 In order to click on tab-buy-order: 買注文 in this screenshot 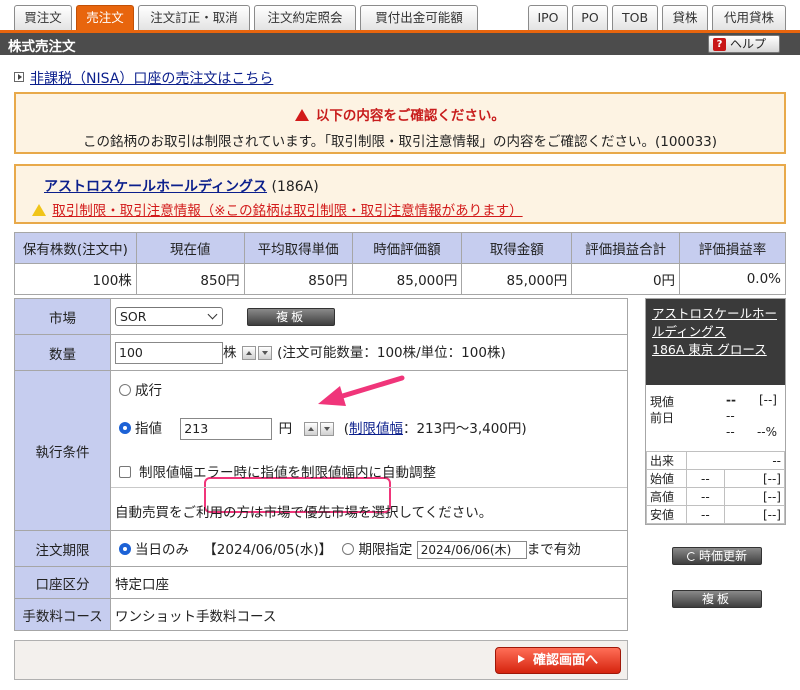, I will do `click(43, 17)`.